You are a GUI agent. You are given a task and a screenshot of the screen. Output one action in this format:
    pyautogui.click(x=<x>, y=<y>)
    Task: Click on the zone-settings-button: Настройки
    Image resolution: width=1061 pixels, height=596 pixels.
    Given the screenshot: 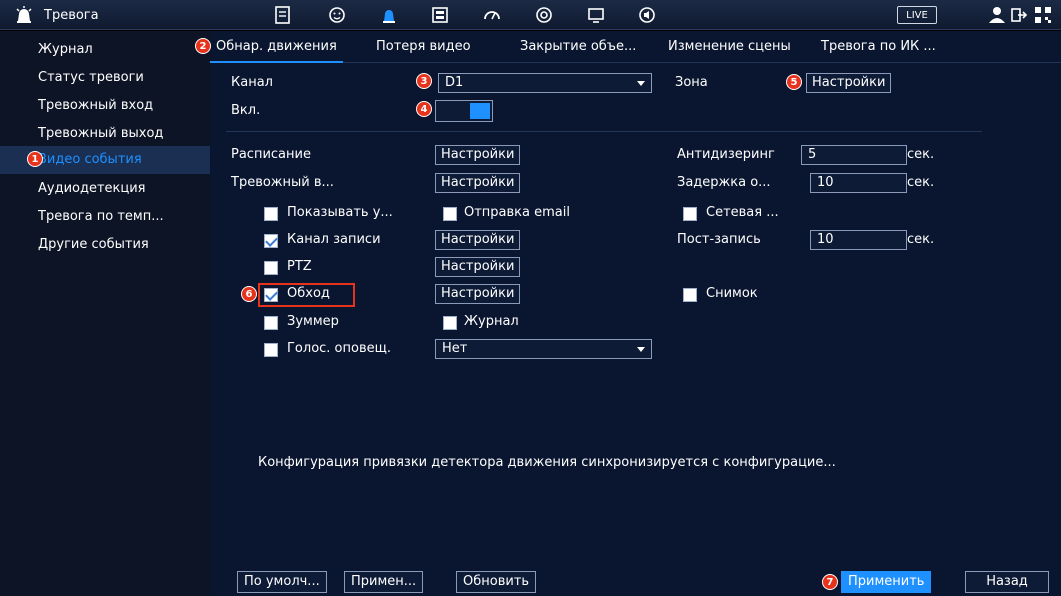 What is the action you would take?
    pyautogui.click(x=849, y=83)
    